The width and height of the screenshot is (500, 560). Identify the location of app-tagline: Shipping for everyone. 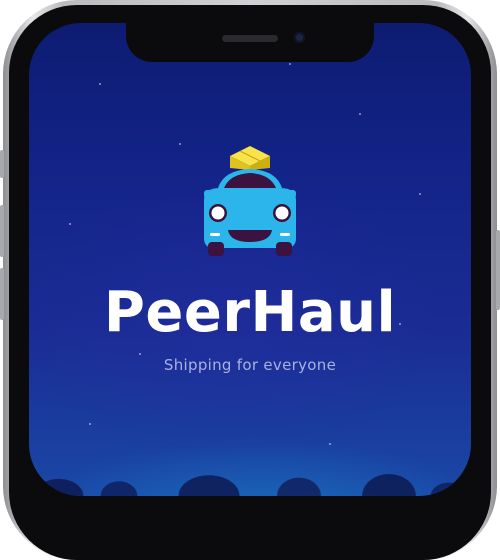
(250, 365).